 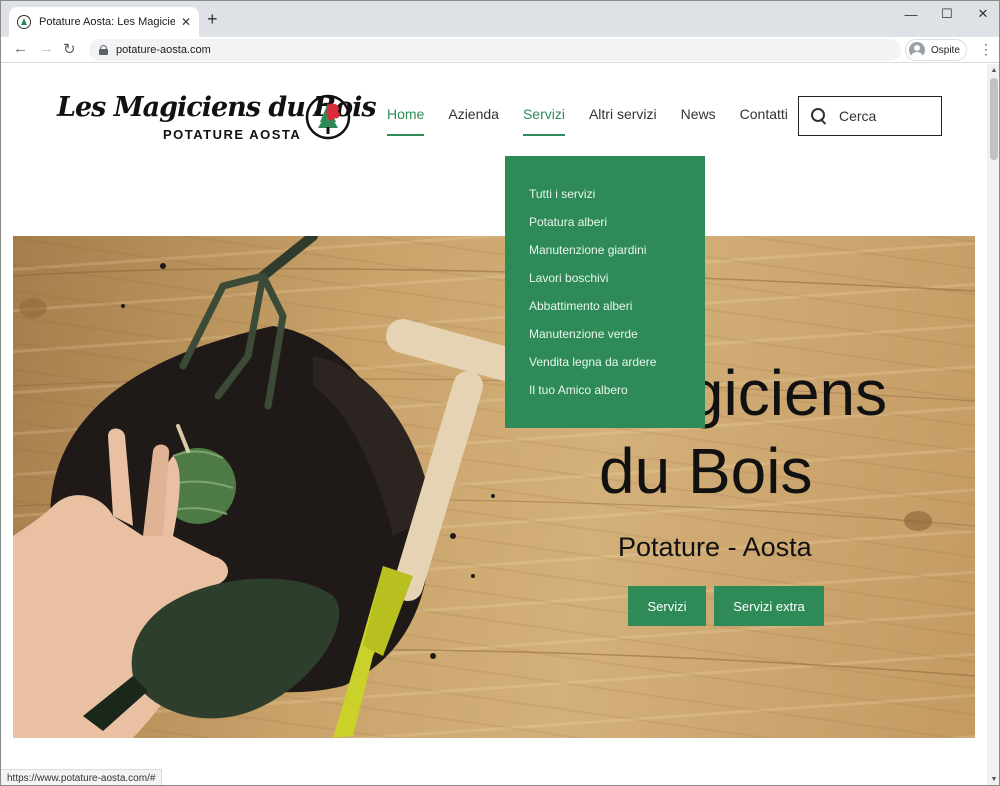 What do you see at coordinates (605, 284) in the screenshot?
I see `dropdown-item-lavori-boschivi: Lavori boschivi` at bounding box center [605, 284].